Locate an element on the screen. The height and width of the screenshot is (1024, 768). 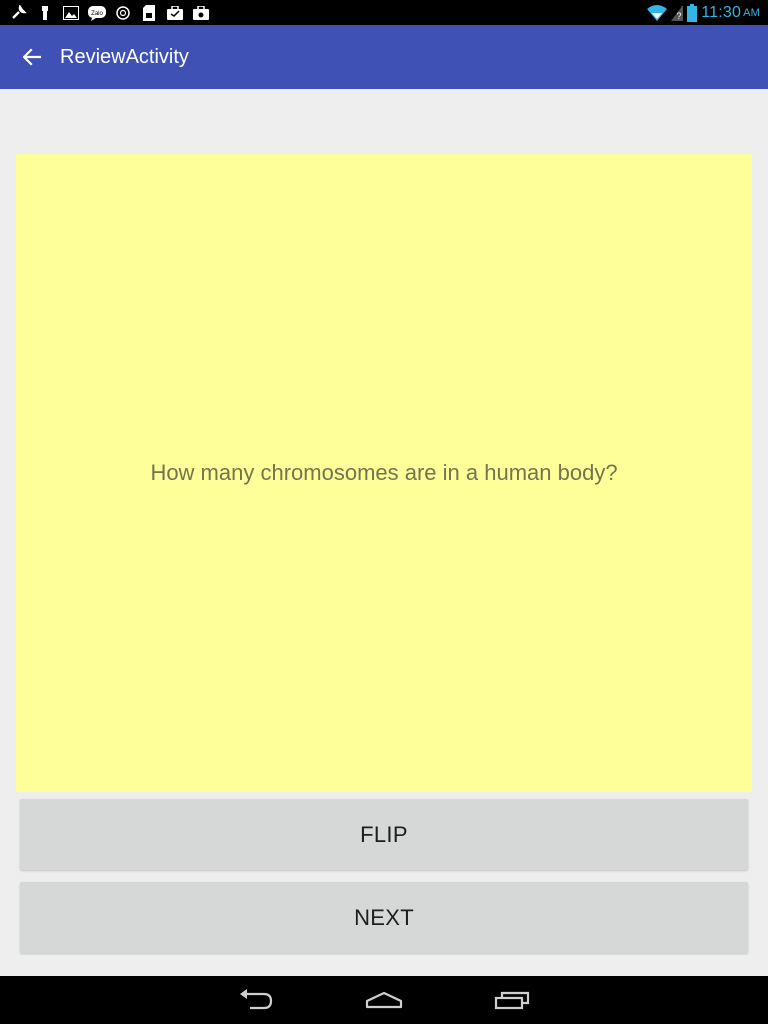
briefcase-icon is located at coordinates (175, 13).